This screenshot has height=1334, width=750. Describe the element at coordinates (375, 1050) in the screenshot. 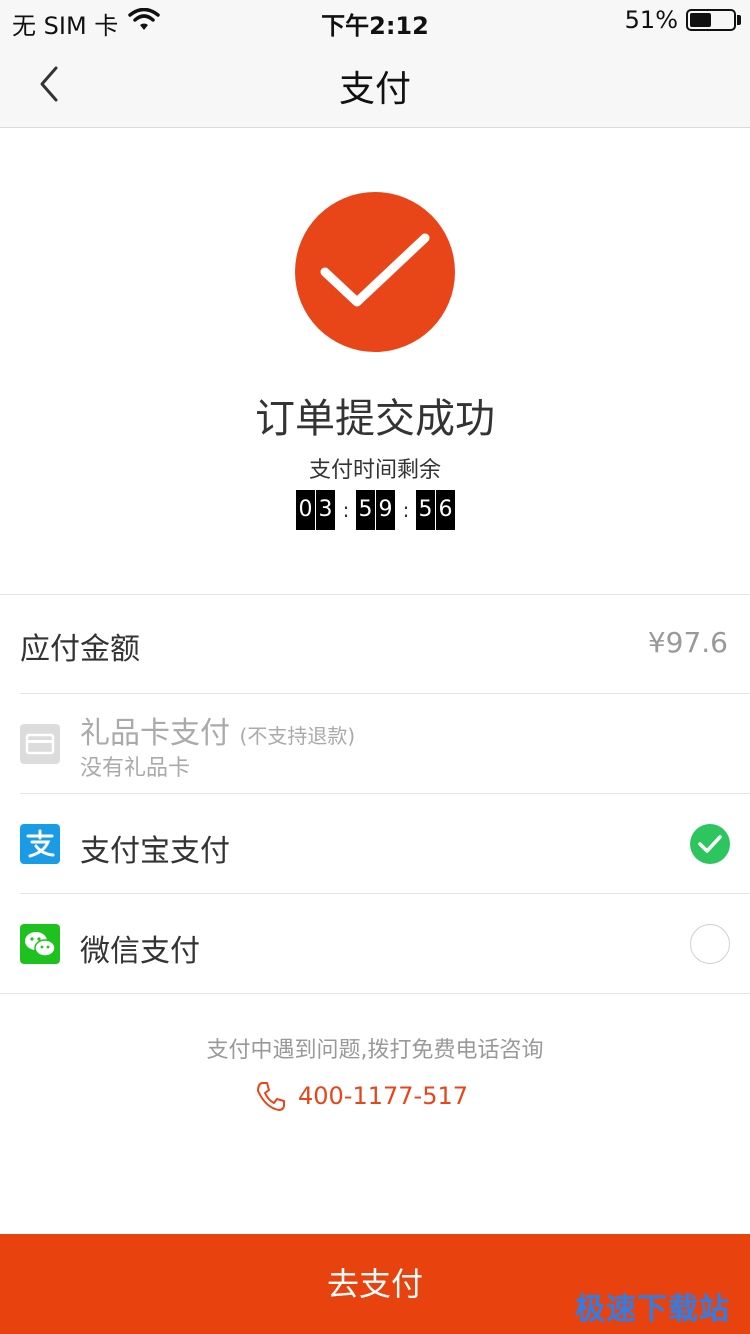

I see `help-text: 支付中遇到问题,拨打免费电话咨询` at that location.